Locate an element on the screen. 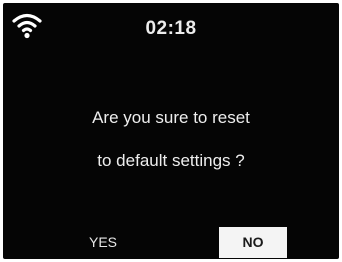  no-button: NO is located at coordinates (253, 242).